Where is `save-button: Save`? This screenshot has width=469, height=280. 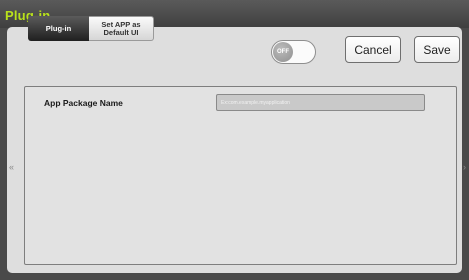 save-button: Save is located at coordinates (437, 49).